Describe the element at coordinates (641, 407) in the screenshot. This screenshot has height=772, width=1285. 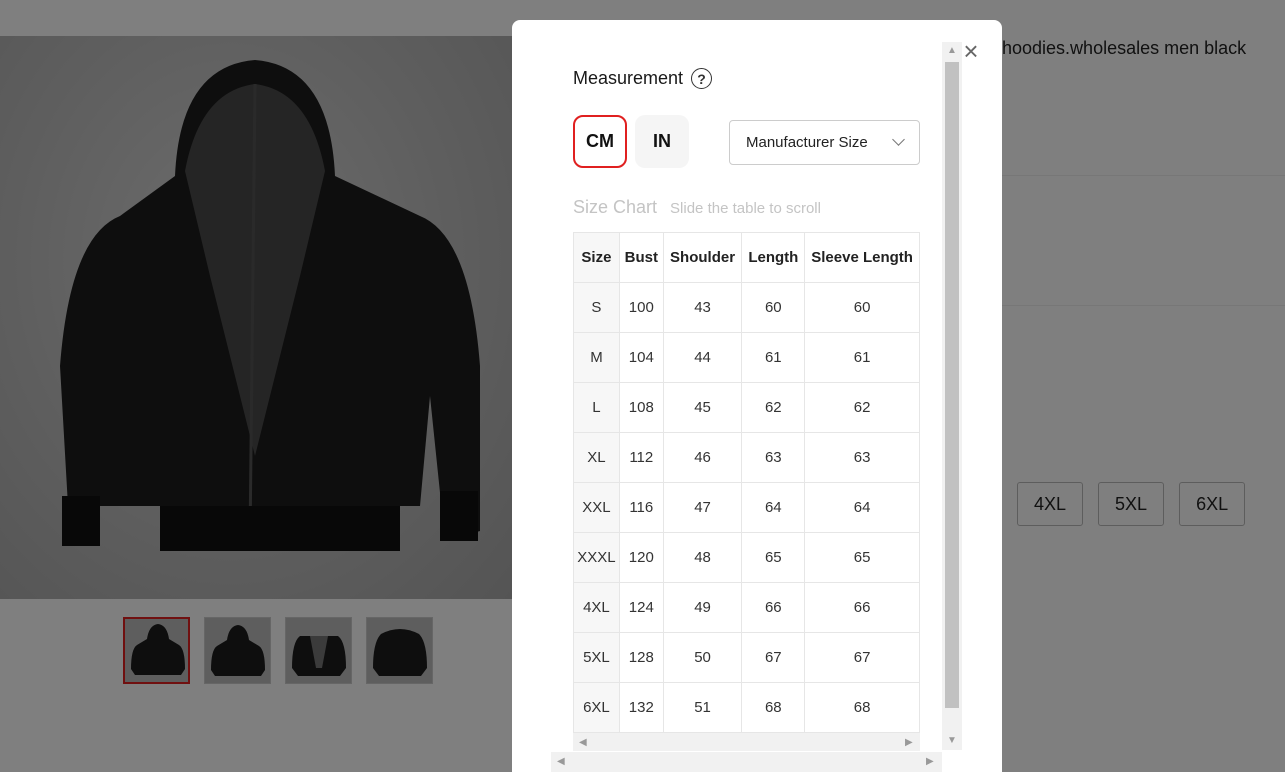
I see `table-cell: 108` at that location.